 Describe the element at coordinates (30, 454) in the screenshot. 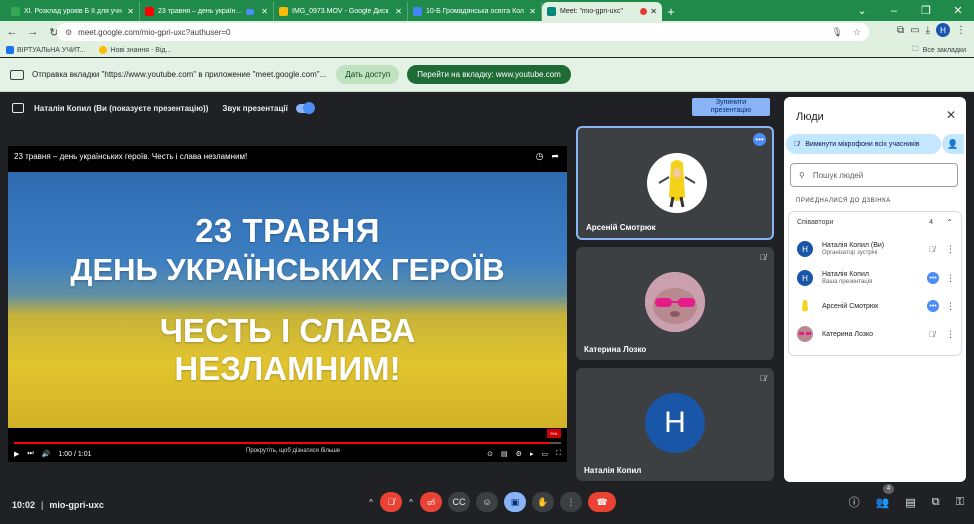

I see `next-icon: ⏭` at that location.